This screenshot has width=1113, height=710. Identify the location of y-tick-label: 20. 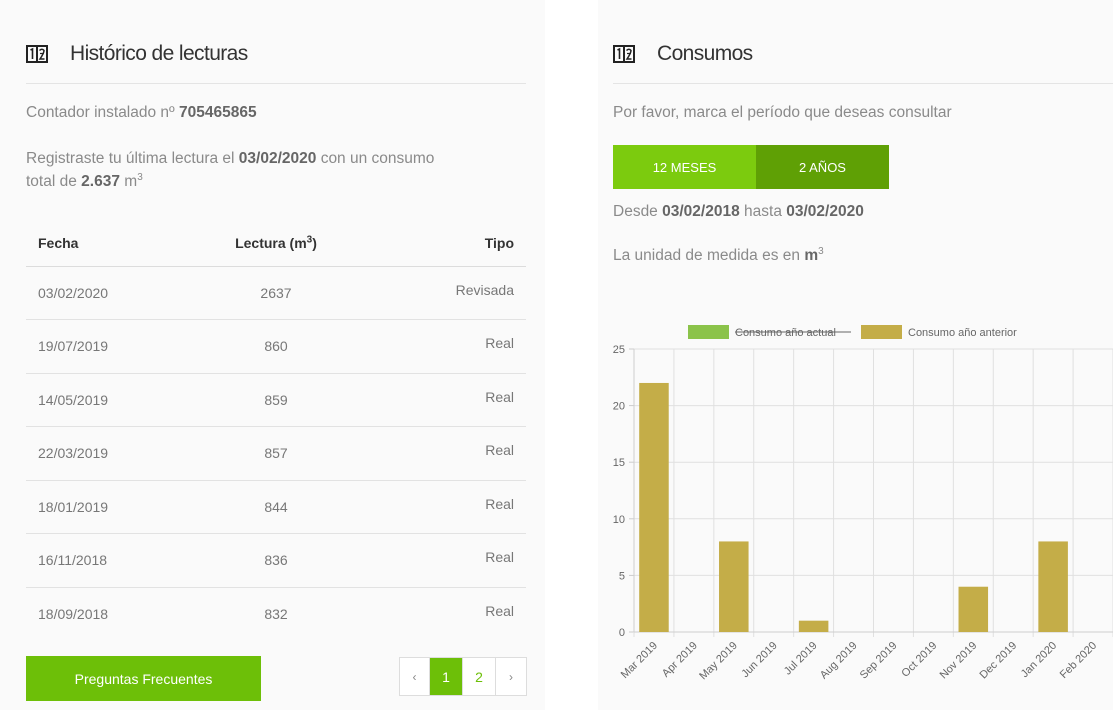
(619, 407).